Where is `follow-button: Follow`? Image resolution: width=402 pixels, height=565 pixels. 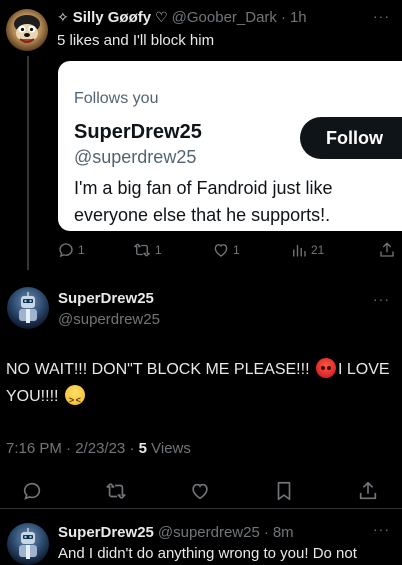
follow-button: Follow is located at coordinates (351, 138).